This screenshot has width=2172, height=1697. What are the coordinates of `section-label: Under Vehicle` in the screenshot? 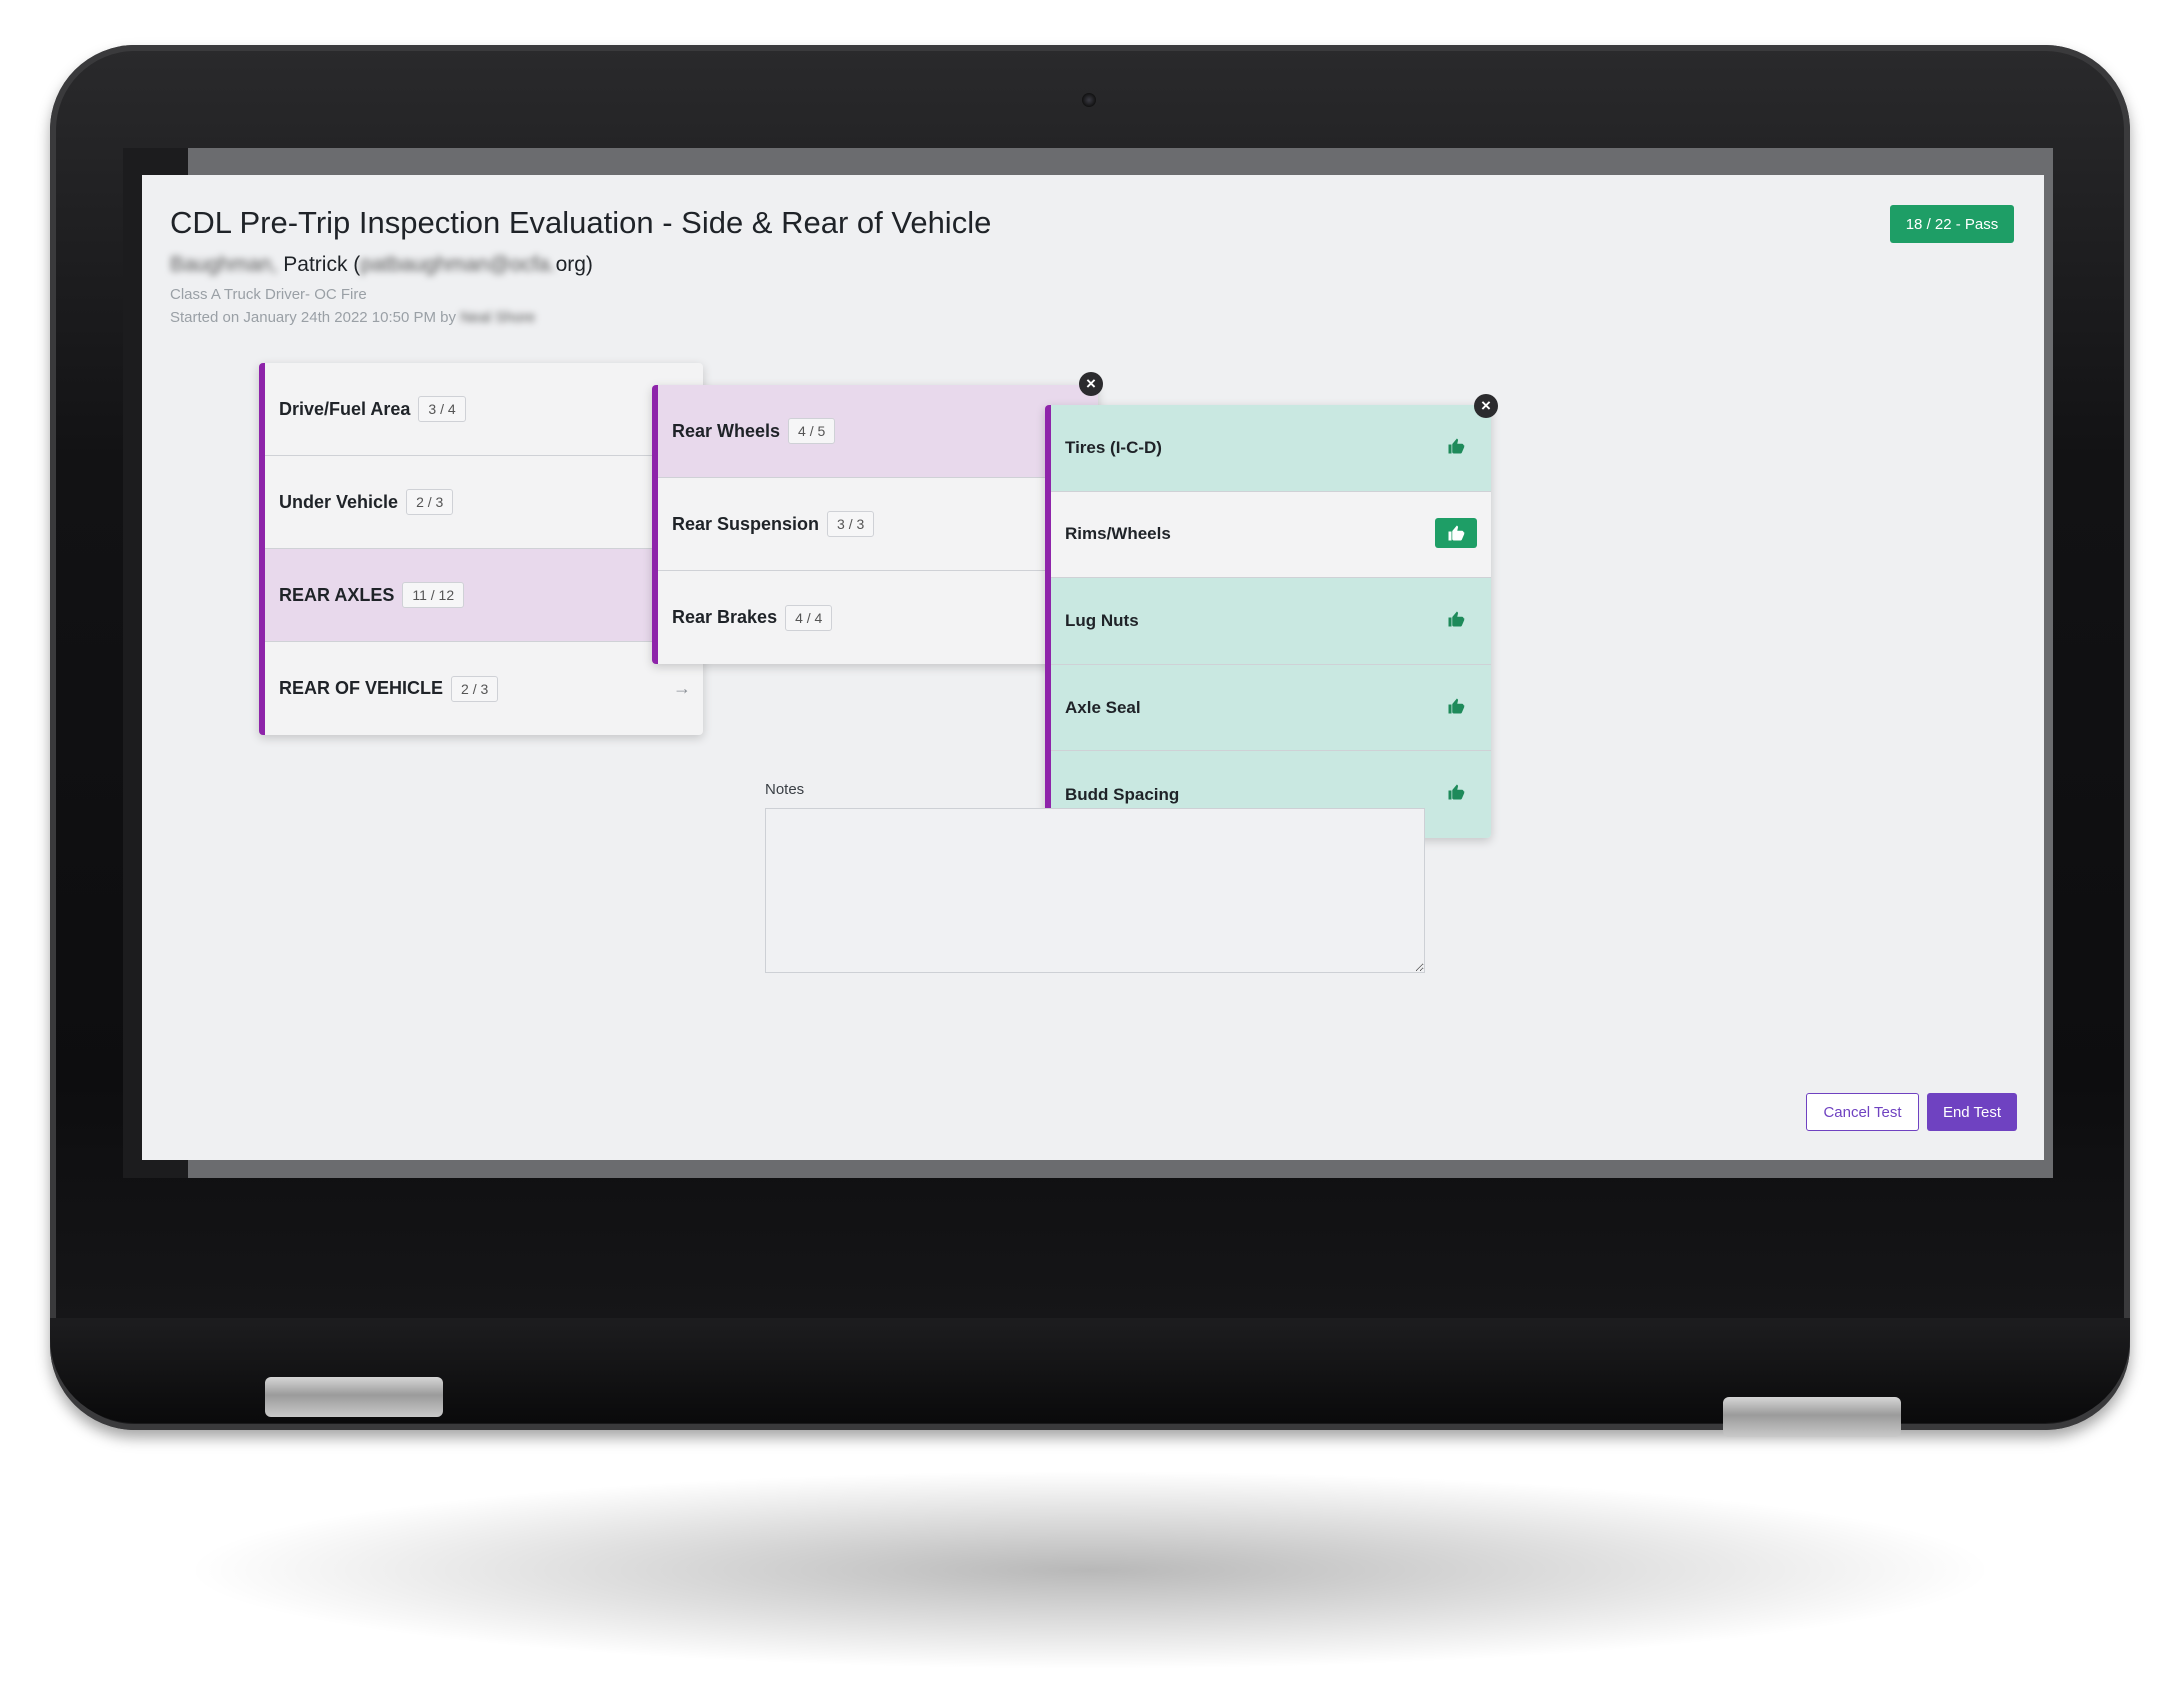 It's located at (339, 501).